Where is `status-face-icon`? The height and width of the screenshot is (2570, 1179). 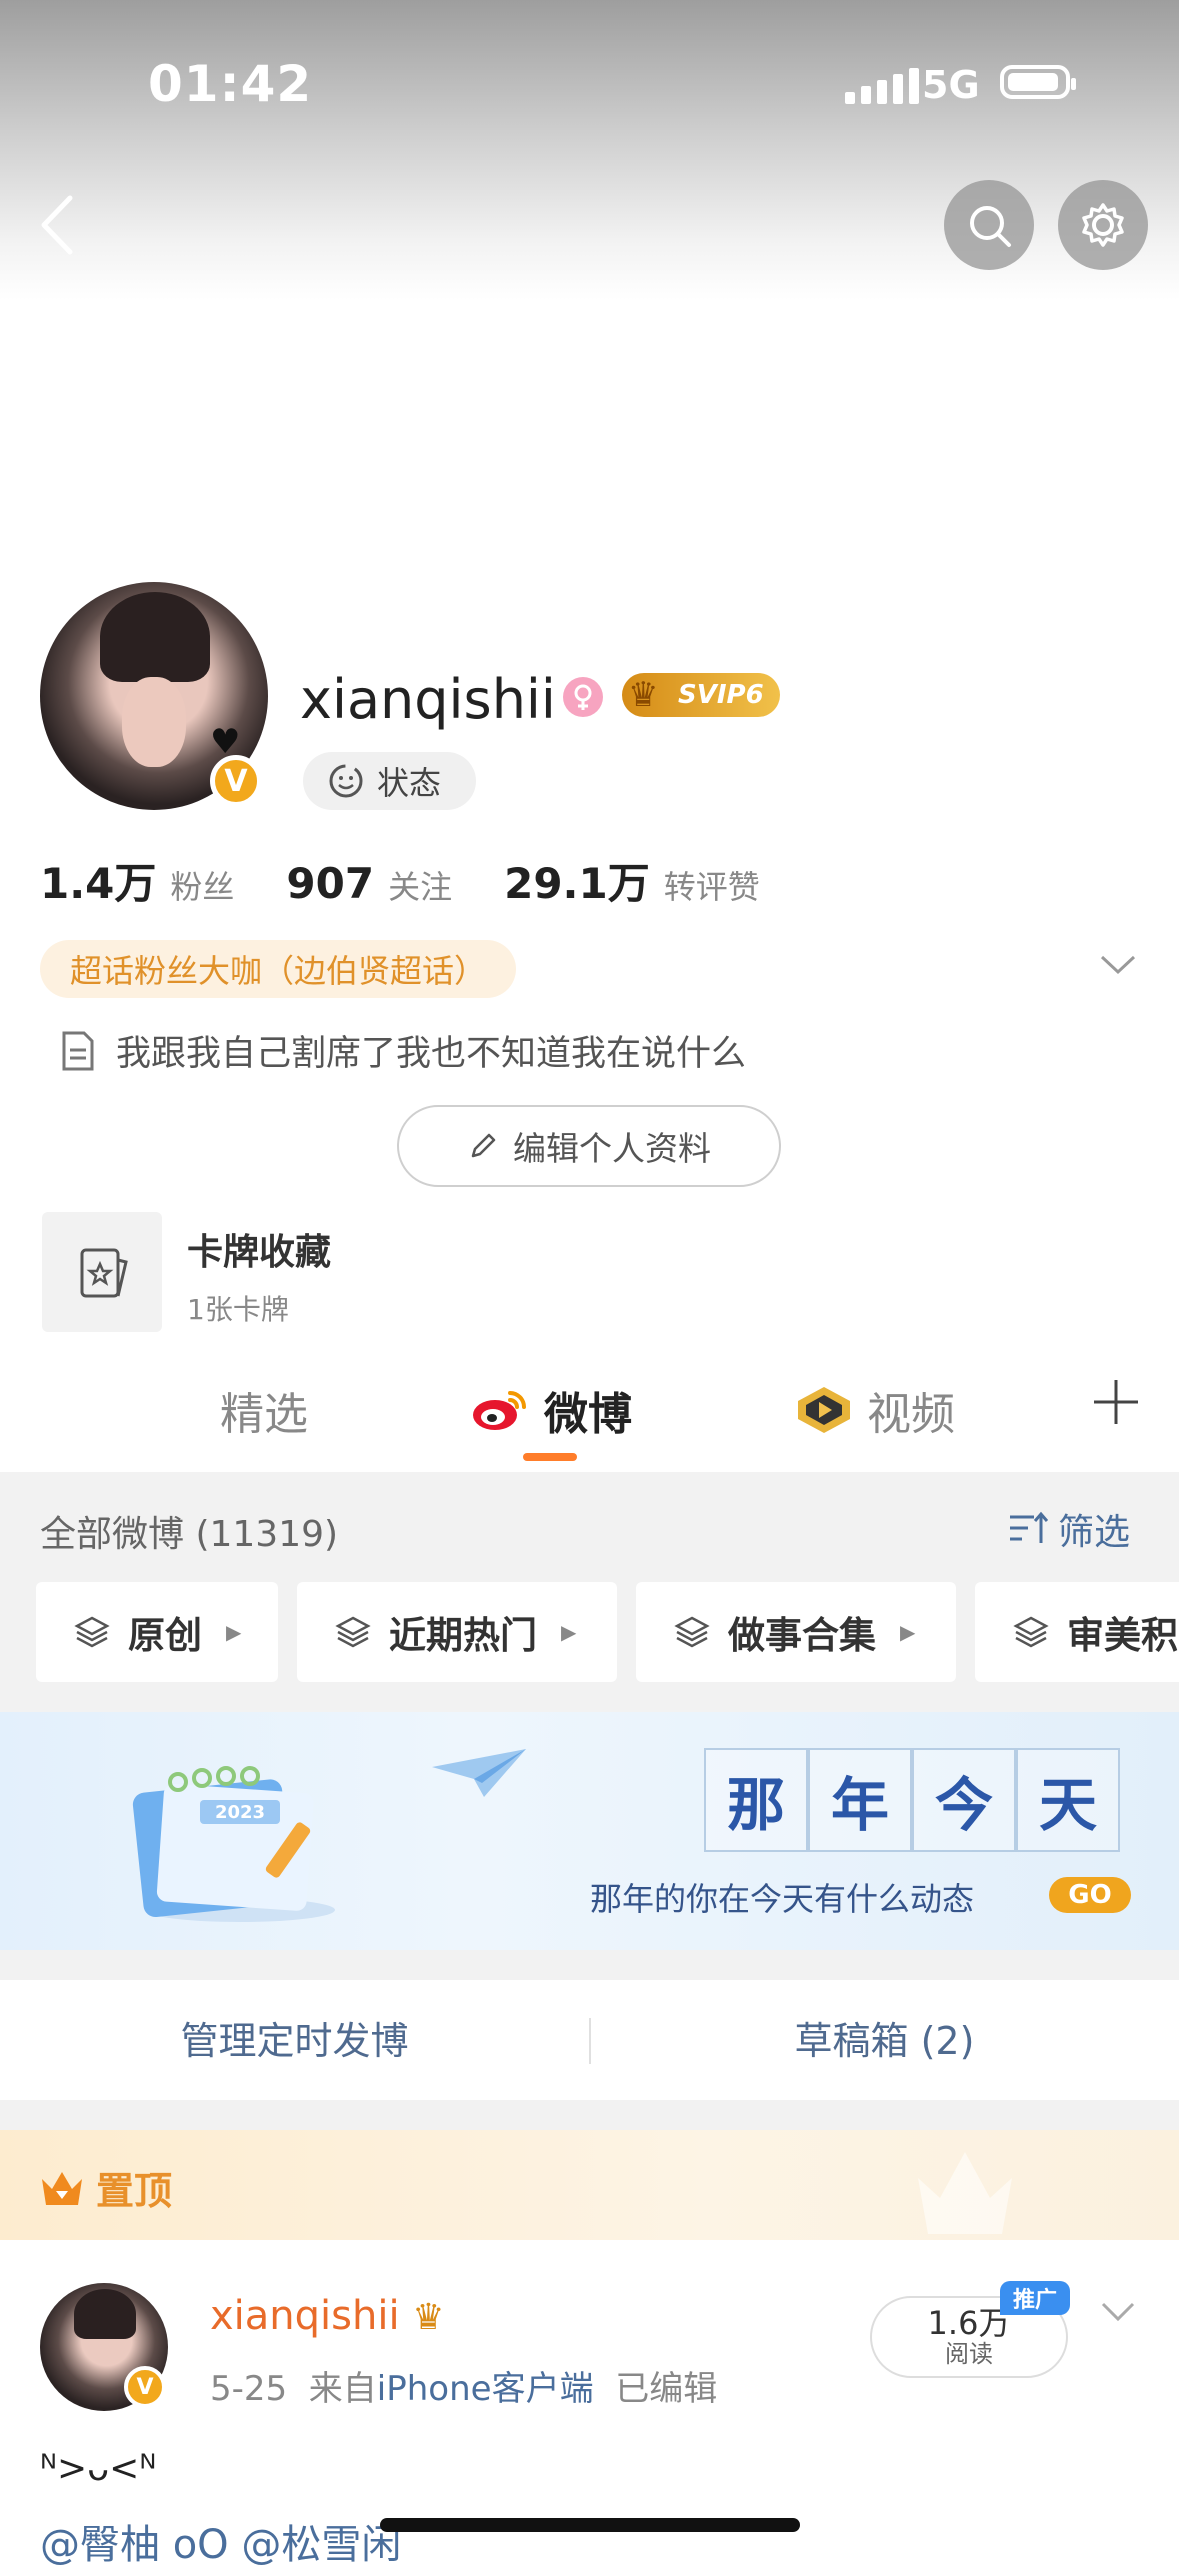 status-face-icon is located at coordinates (346, 781).